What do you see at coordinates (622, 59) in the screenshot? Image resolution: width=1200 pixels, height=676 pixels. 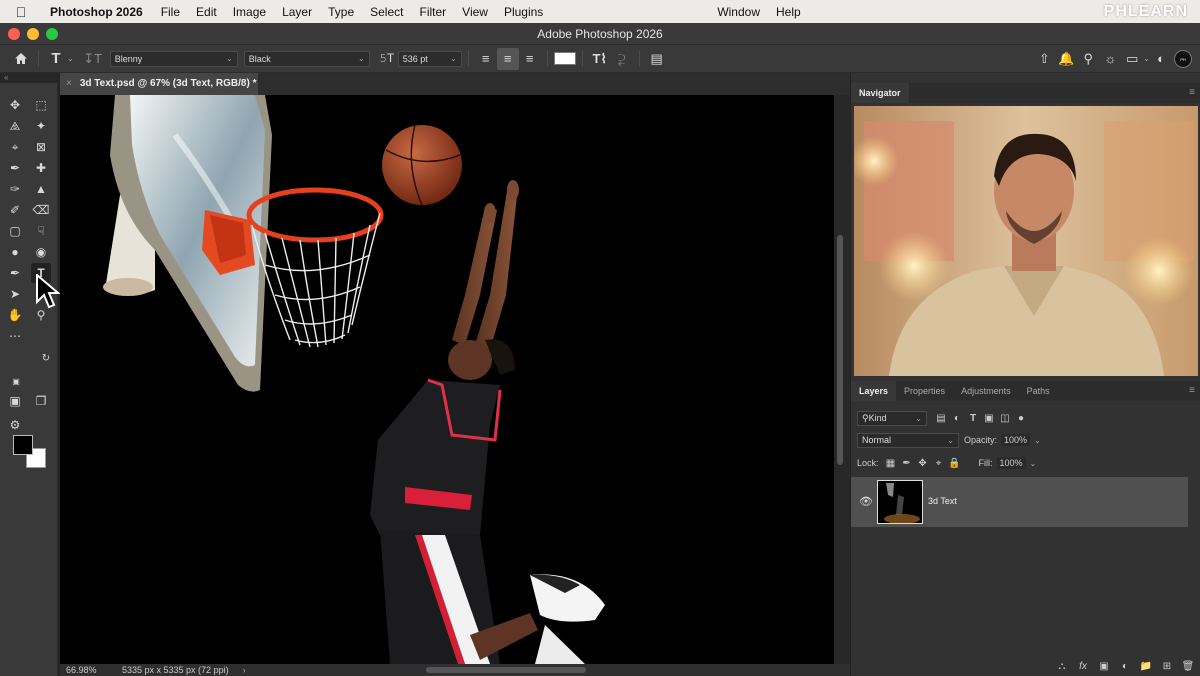 I see `type-3d-icon: ⥻` at bounding box center [622, 59].